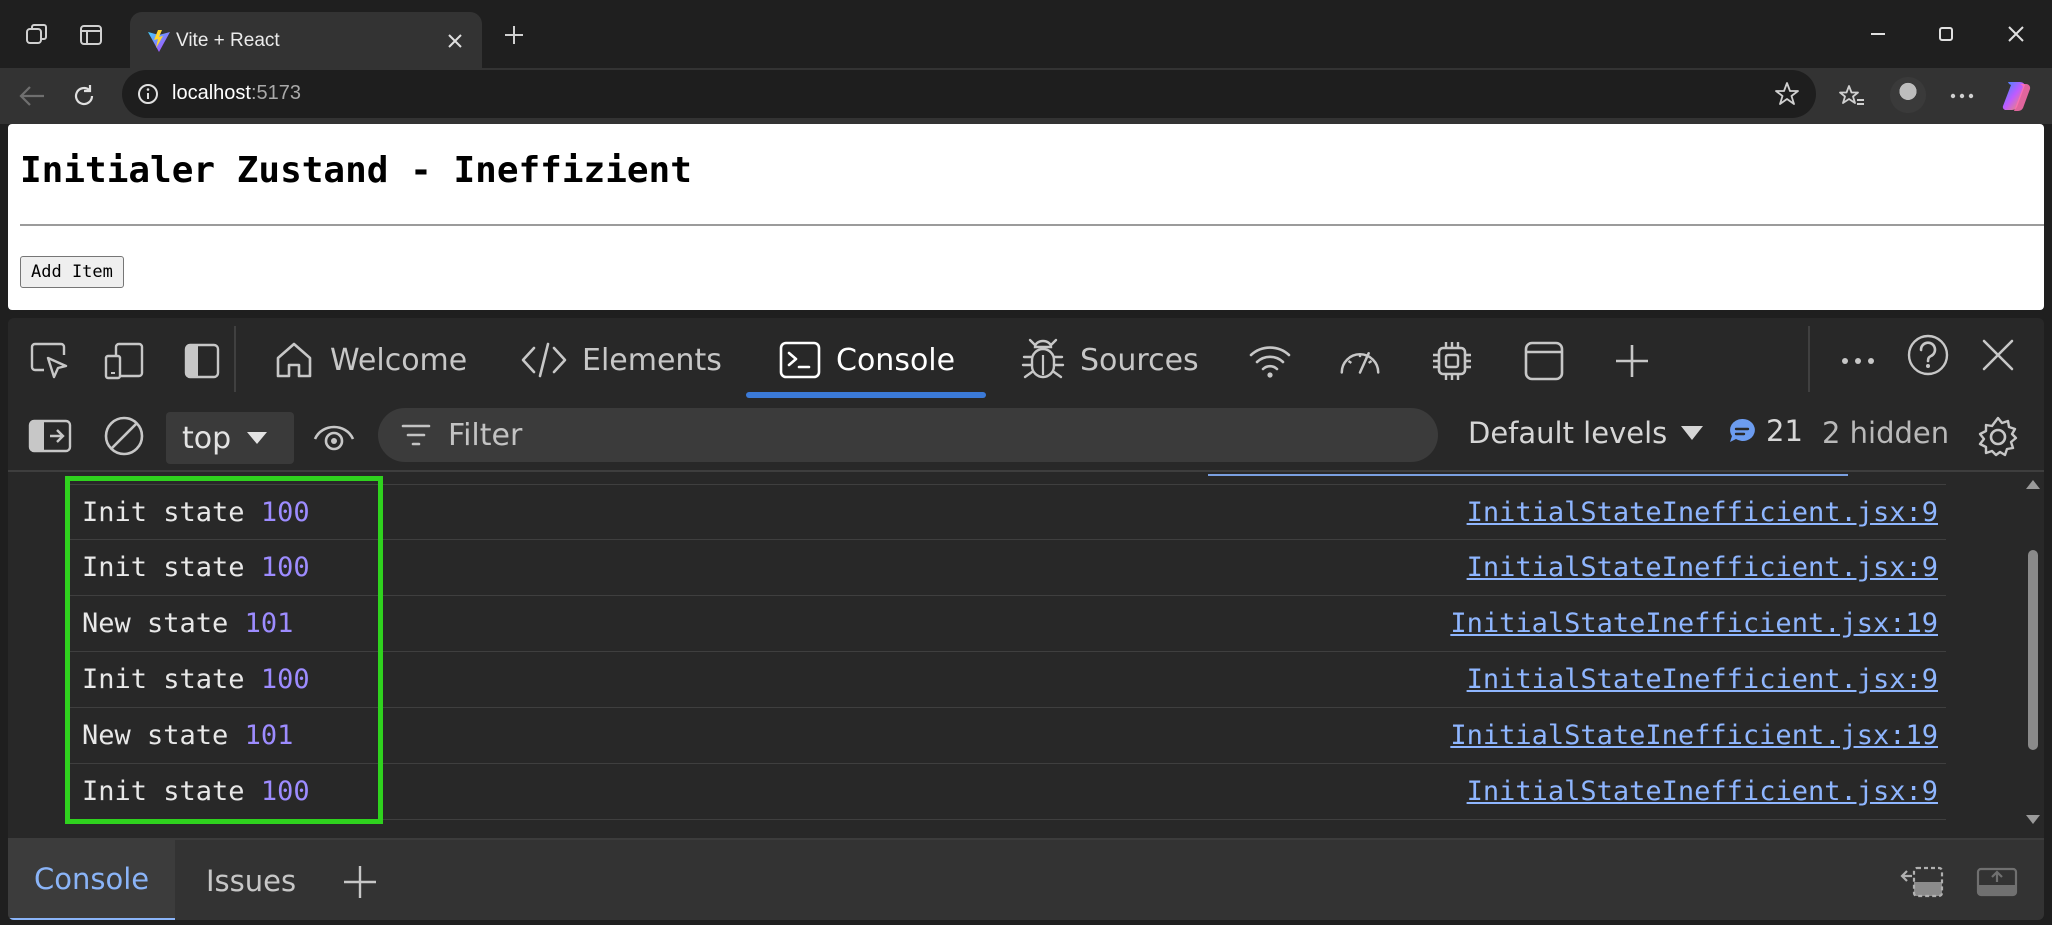 The width and height of the screenshot is (2052, 925). What do you see at coordinates (37, 35) in the screenshot?
I see `workspaces-icon` at bounding box center [37, 35].